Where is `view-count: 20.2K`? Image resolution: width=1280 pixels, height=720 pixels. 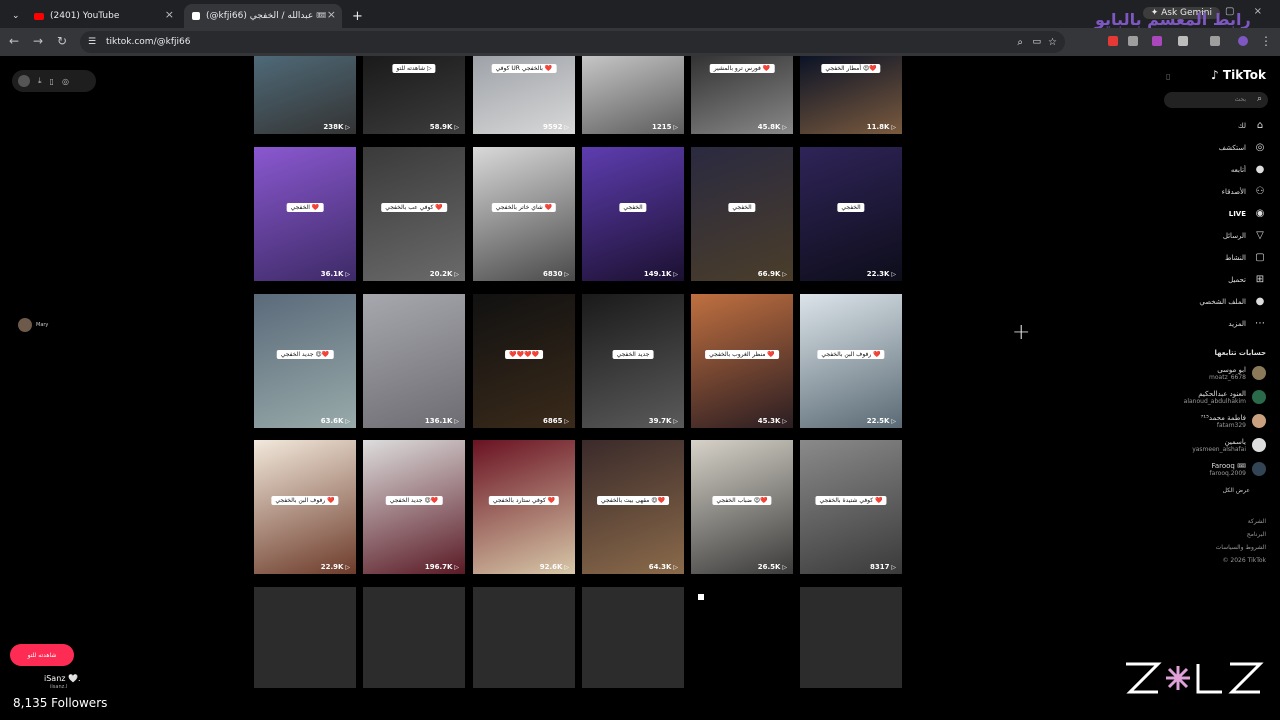
view-count: 20.2K is located at coordinates (444, 274).